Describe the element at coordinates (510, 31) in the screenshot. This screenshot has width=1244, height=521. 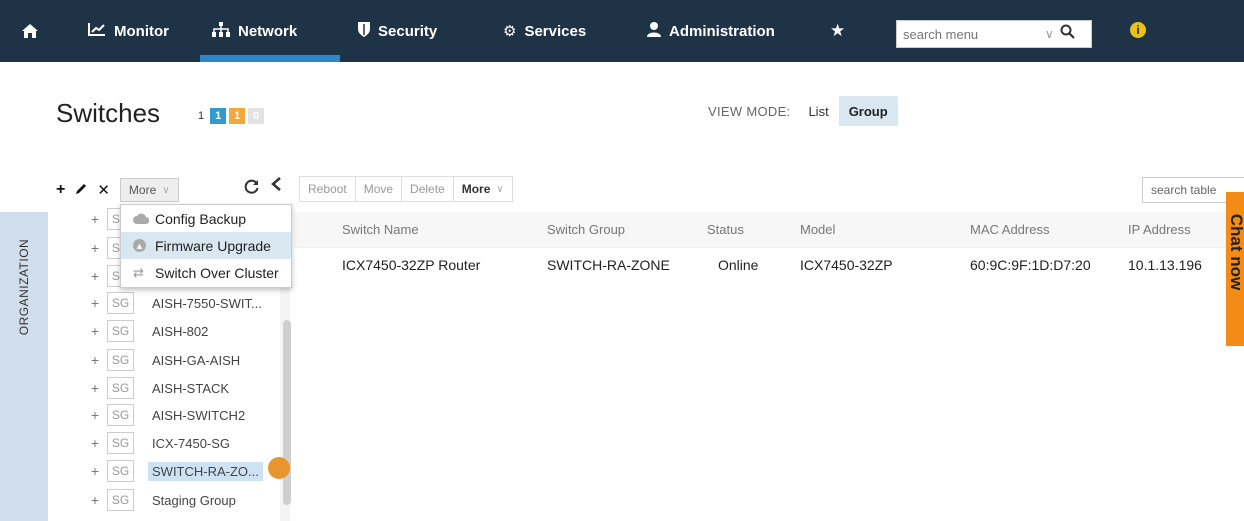
I see `gears-icon: ⚙` at that location.